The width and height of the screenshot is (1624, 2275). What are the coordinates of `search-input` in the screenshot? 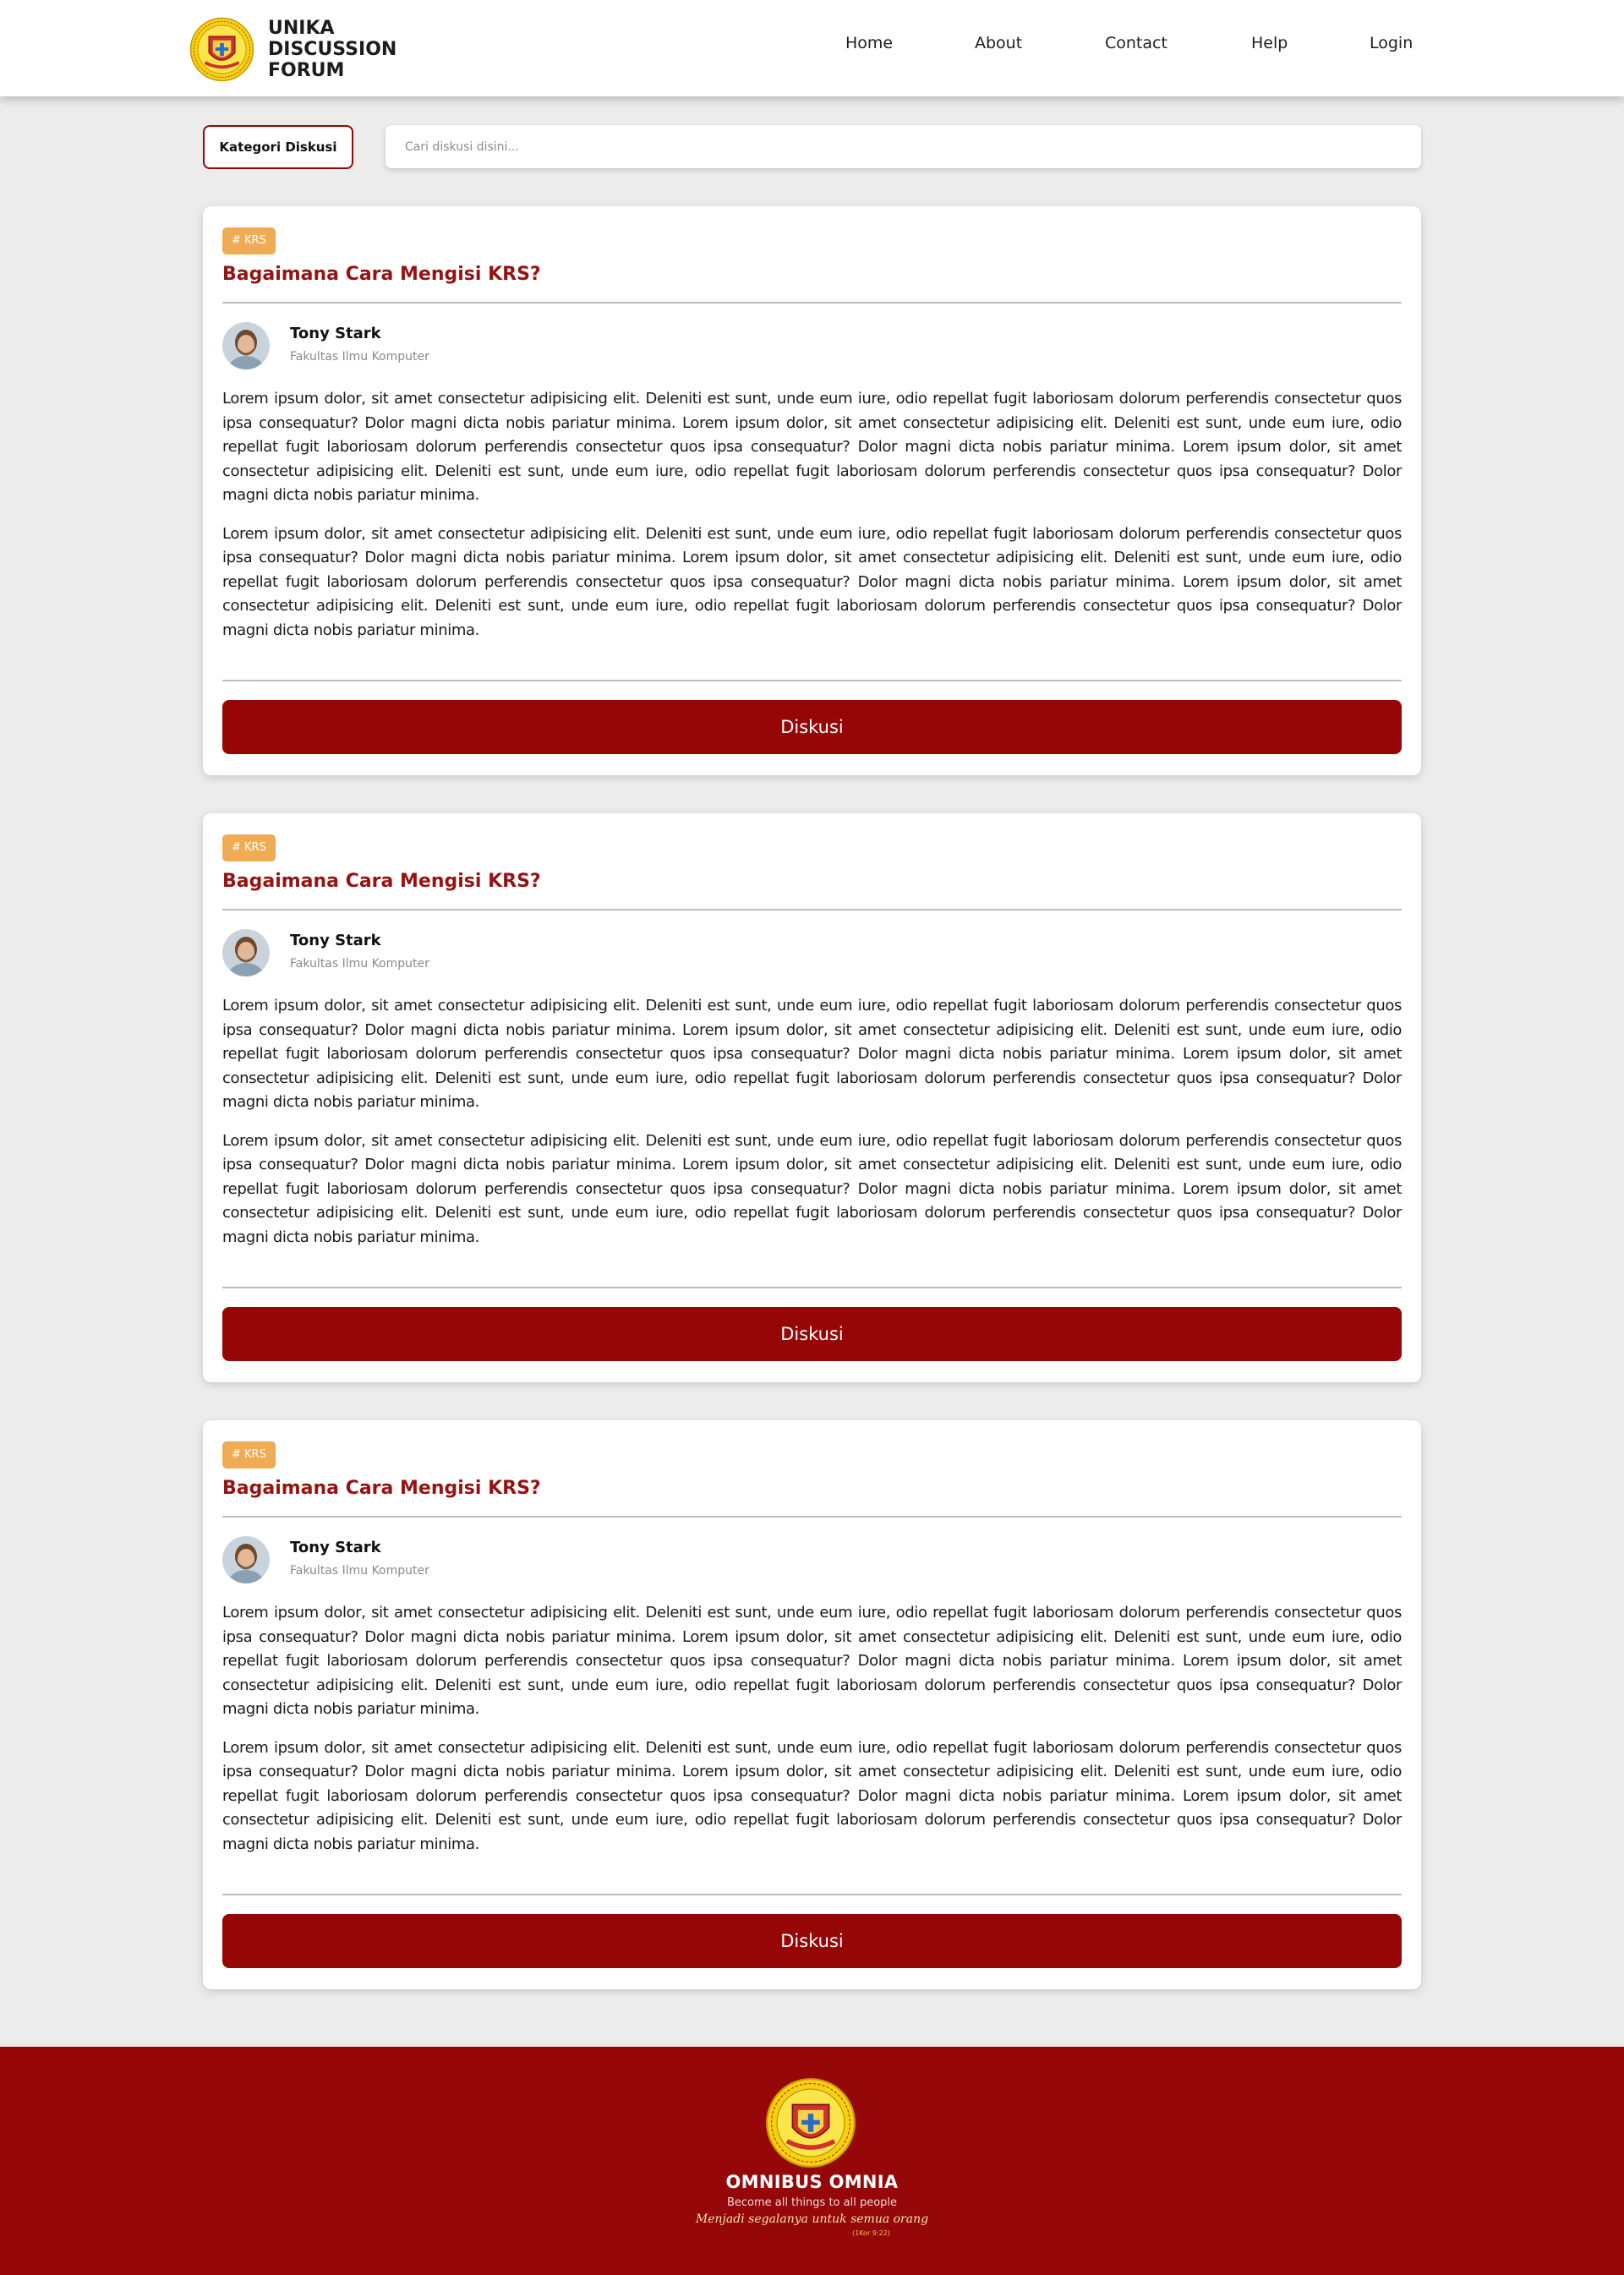 It's located at (903, 146).